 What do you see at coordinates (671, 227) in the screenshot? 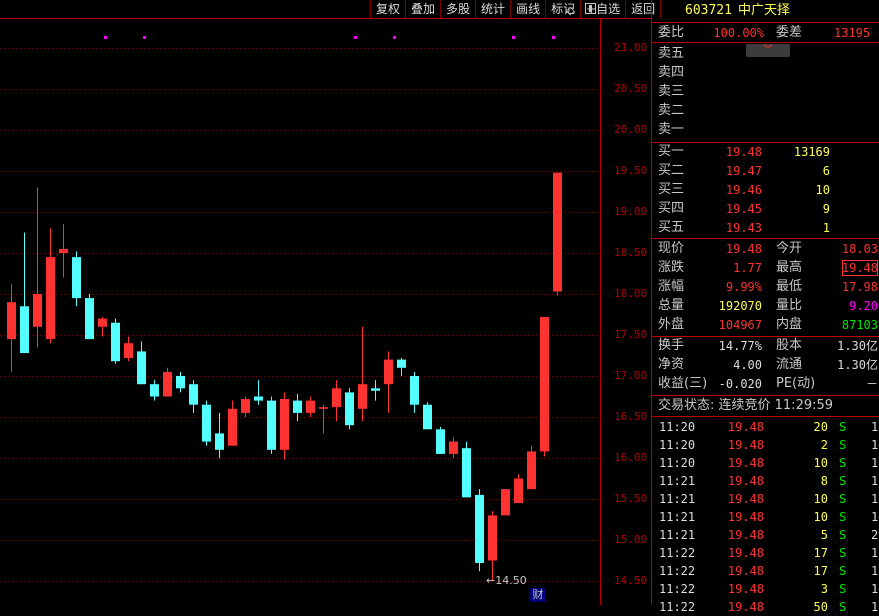
I see `buy-label: 买五` at bounding box center [671, 227].